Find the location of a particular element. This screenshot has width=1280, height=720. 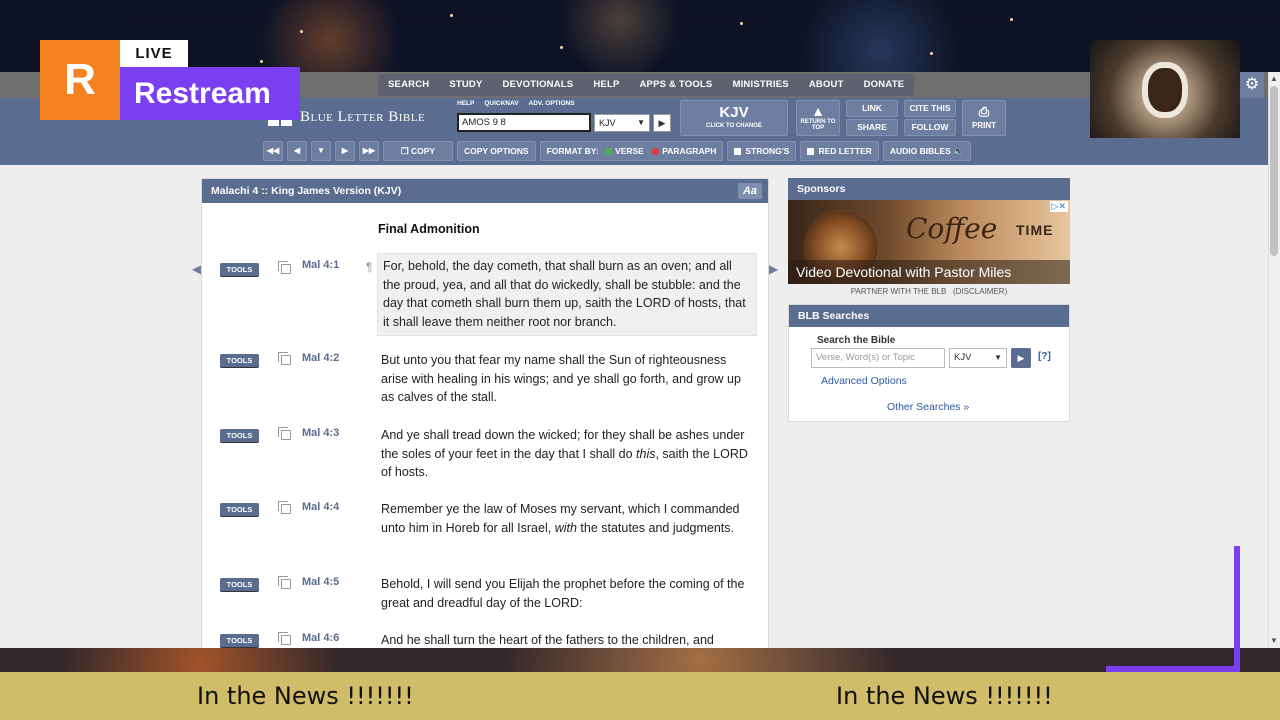

verse-reference: Mal 4:6 is located at coordinates (320, 638).